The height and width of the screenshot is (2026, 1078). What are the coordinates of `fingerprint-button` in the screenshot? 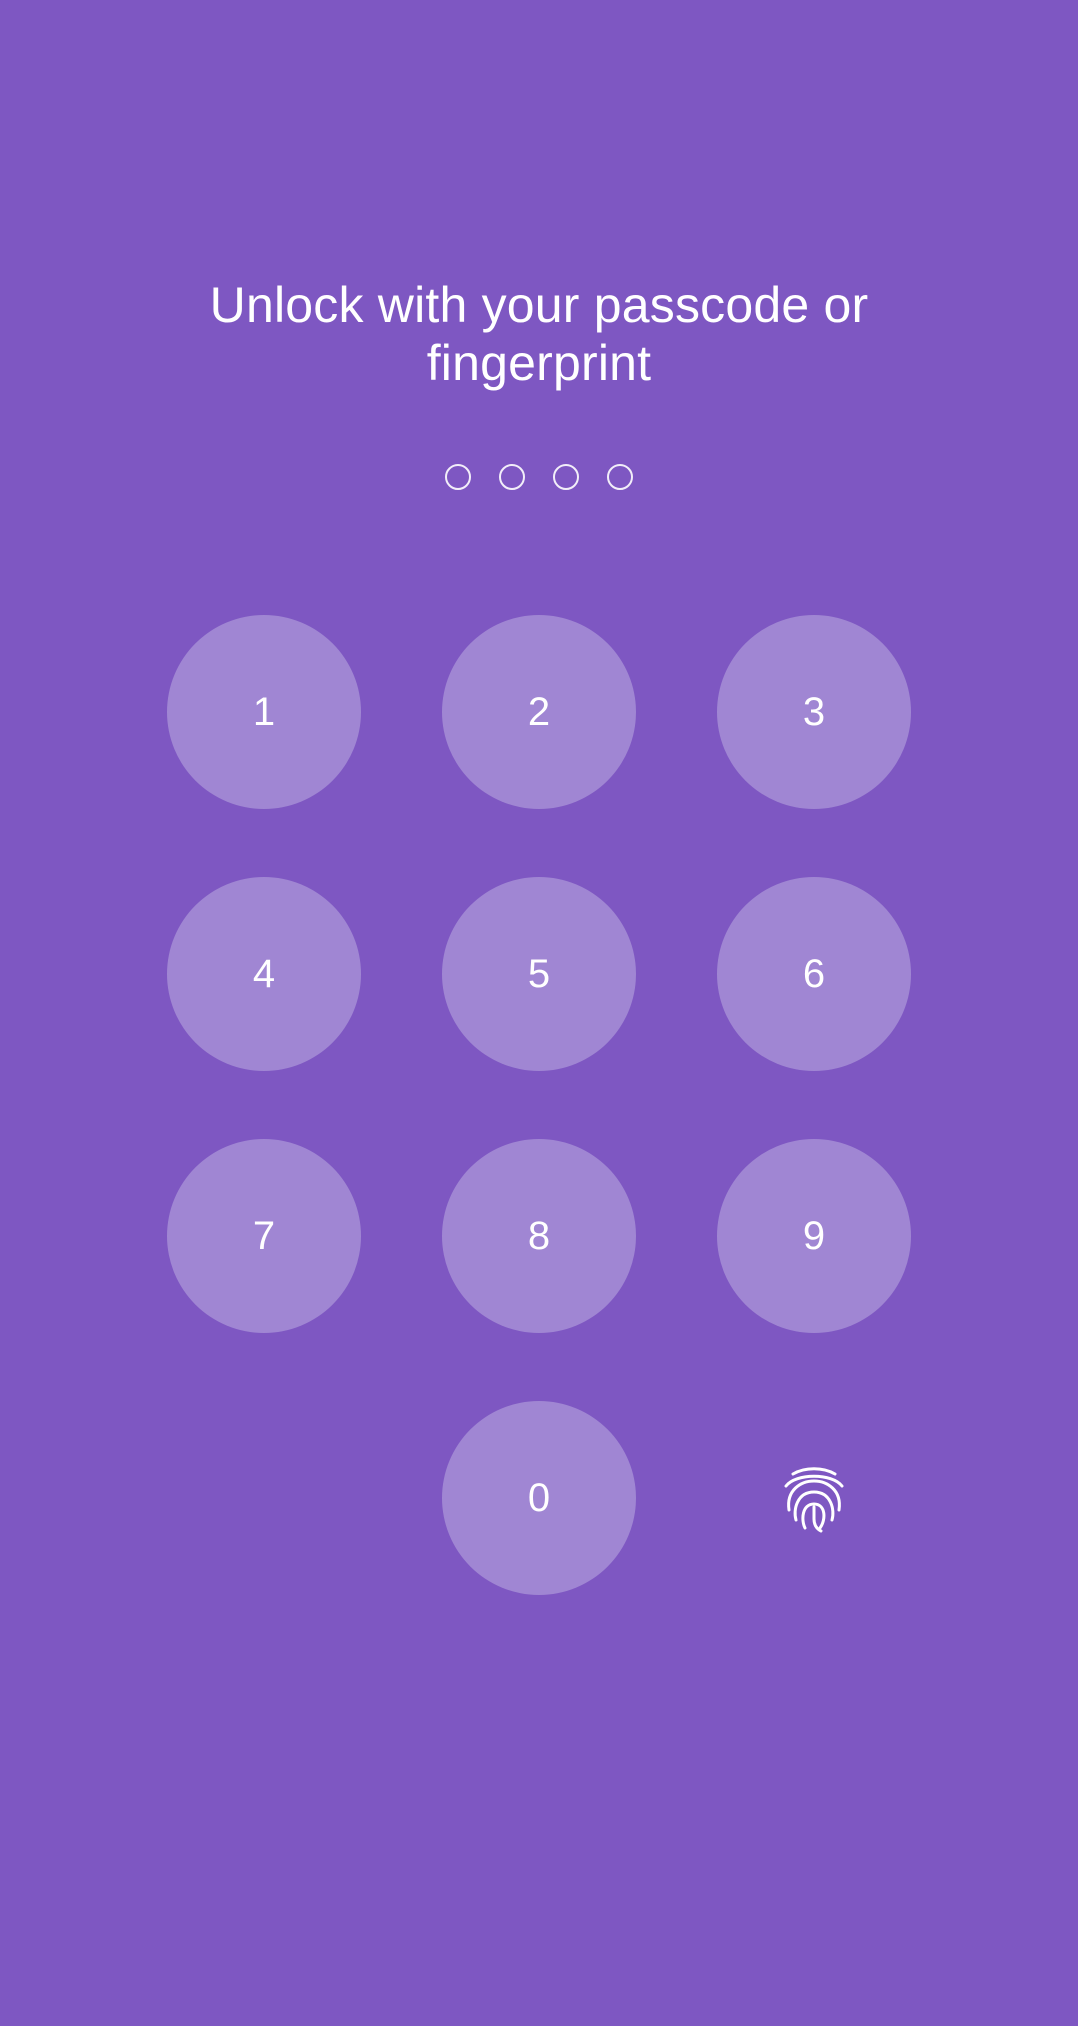 It's located at (814, 1500).